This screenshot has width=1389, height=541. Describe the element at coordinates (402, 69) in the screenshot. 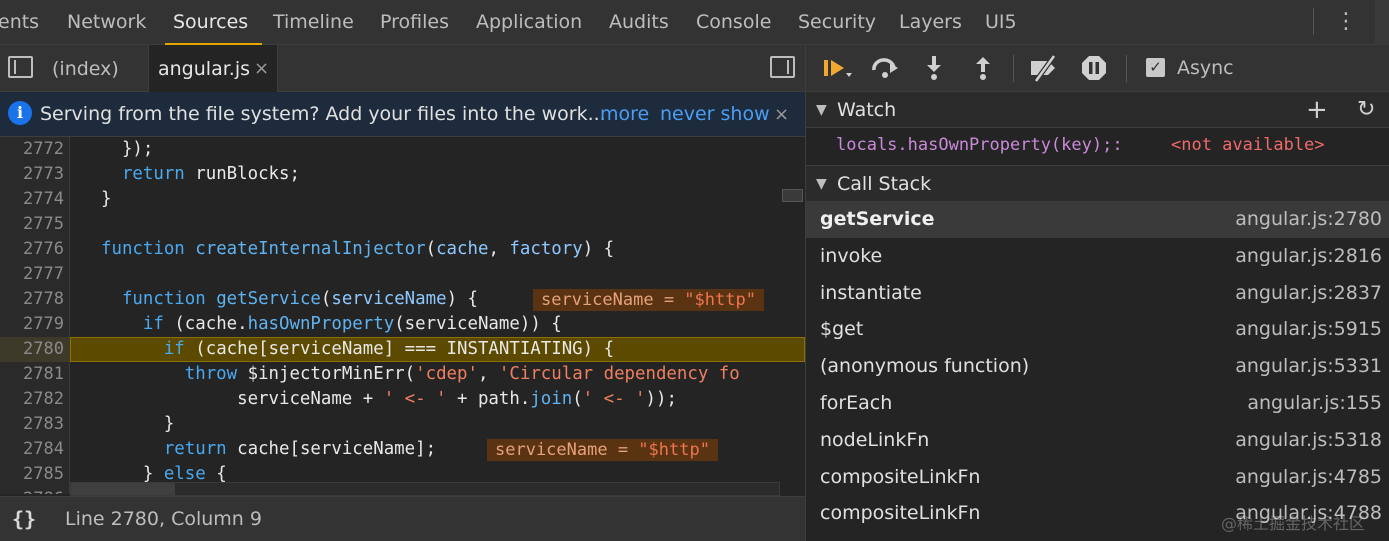

I see `file-tab-bar: (index) angular.js ×` at that location.